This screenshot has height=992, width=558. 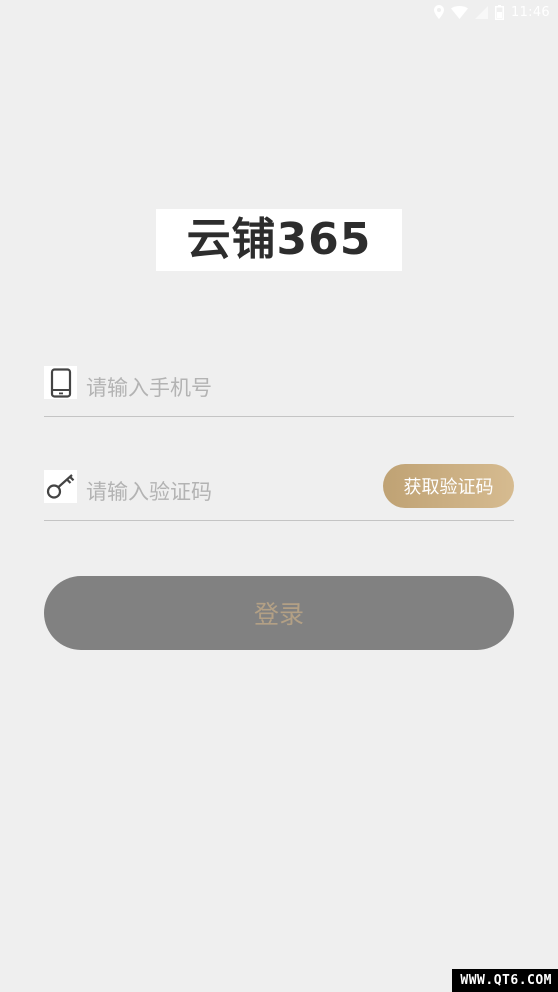 I want to click on status-time: 11:46, so click(x=530, y=12).